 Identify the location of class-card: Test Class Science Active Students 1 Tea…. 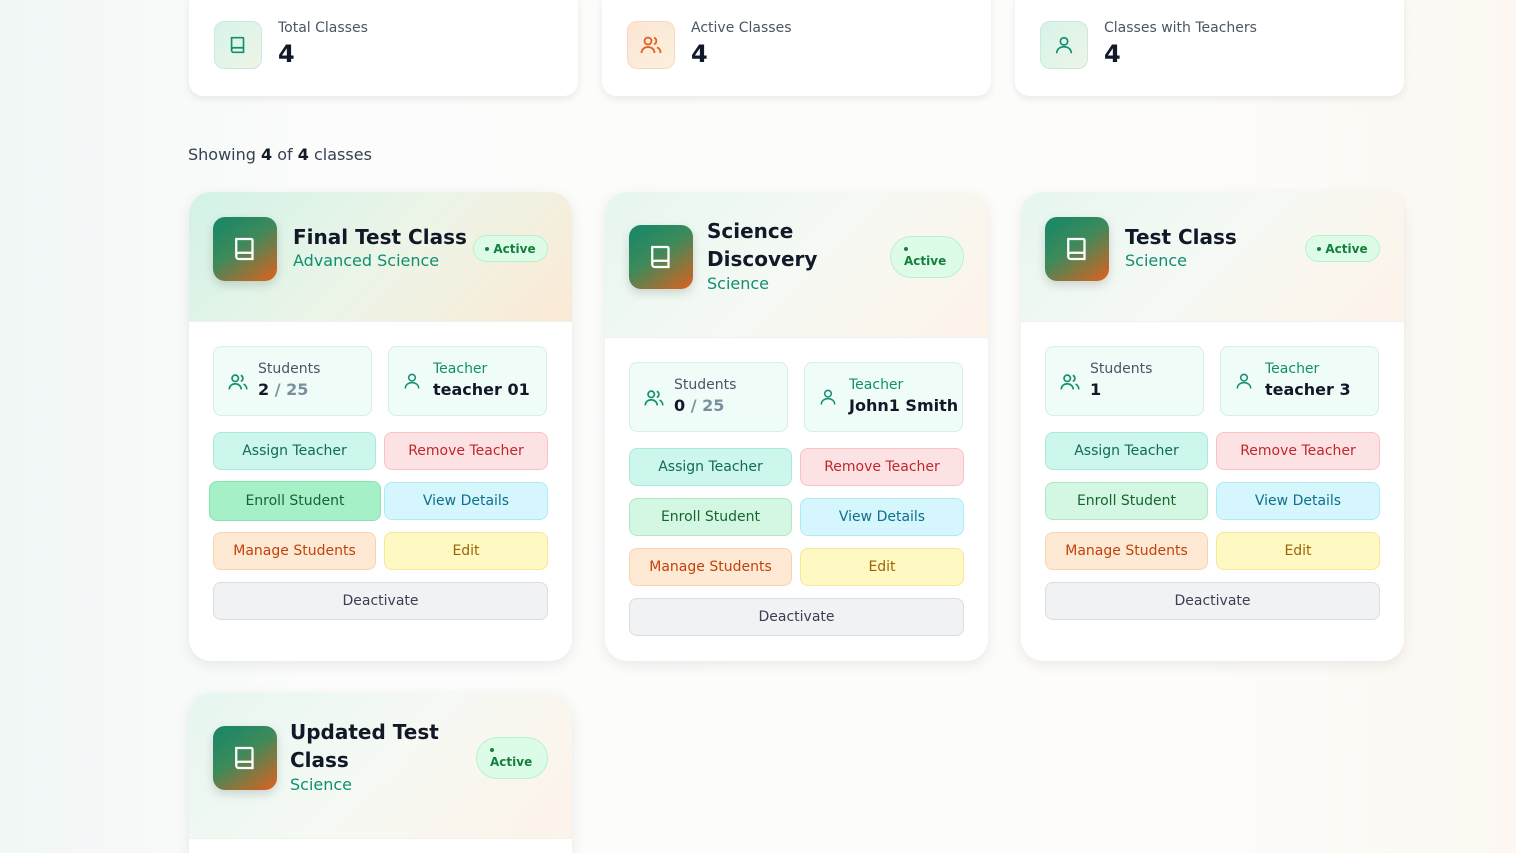
(1212, 426).